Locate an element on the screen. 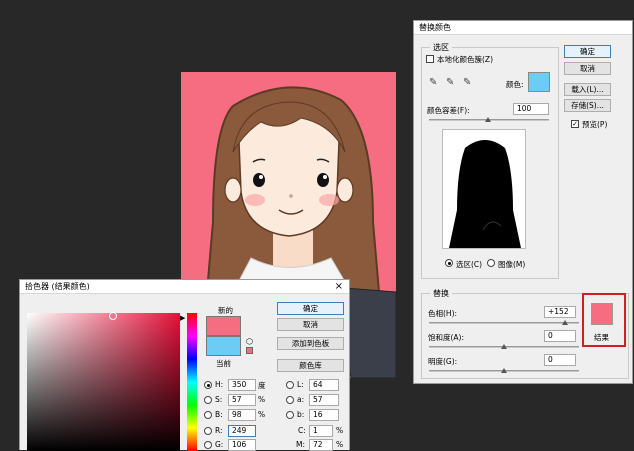 This screenshot has height=451, width=634. eyedropper-add-icon: ✎ is located at coordinates (450, 82).